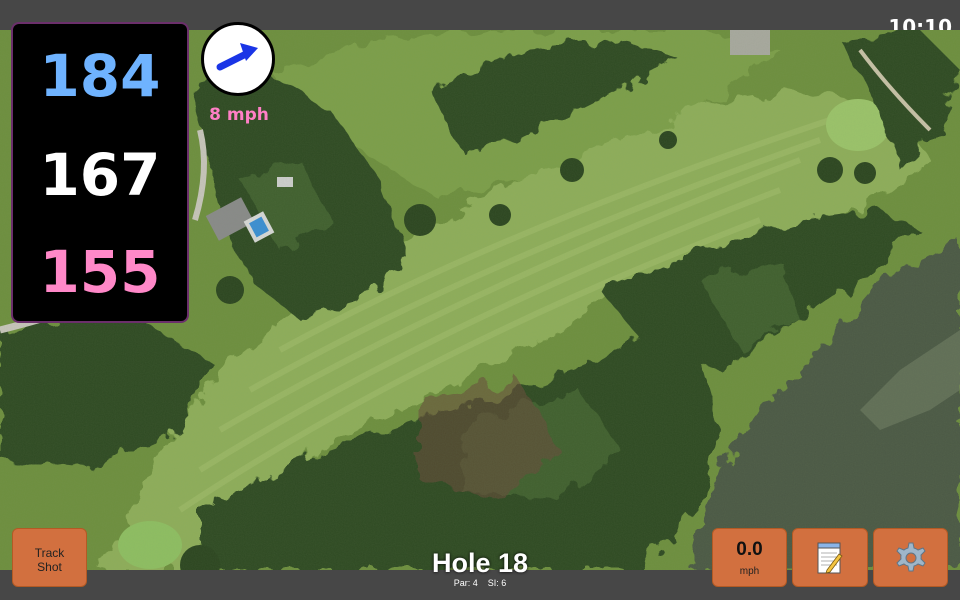 This screenshot has height=600, width=960. What do you see at coordinates (480, 563) in the screenshot?
I see `hole-title: Hole 18` at bounding box center [480, 563].